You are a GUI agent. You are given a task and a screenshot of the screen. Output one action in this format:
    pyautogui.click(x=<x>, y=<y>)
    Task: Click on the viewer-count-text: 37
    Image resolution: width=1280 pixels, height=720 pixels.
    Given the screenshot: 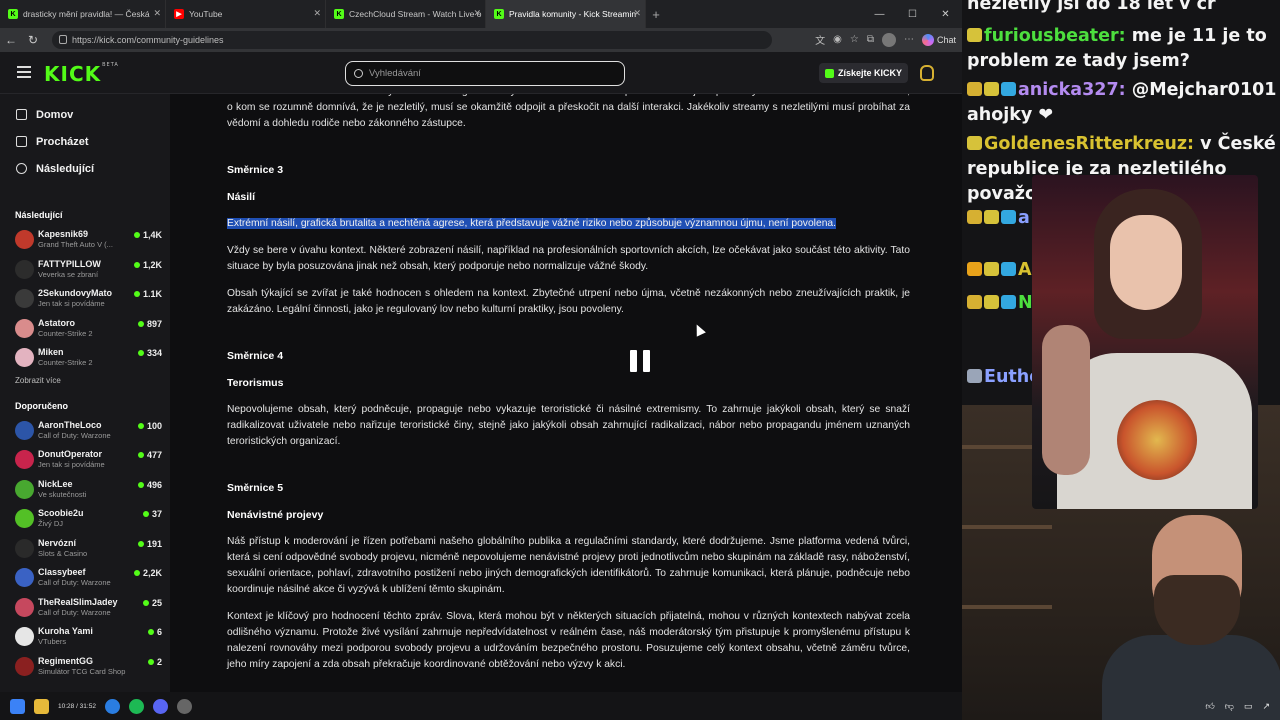 What is the action you would take?
    pyautogui.click(x=156, y=514)
    